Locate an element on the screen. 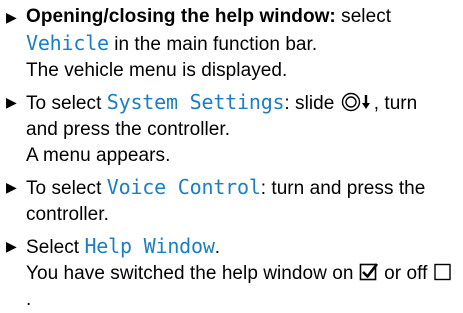  step-1-text-a: select is located at coordinates (363, 16).